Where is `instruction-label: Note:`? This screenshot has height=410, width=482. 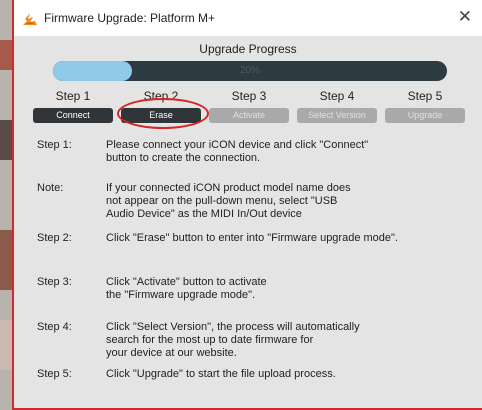 instruction-label: Note: is located at coordinates (50, 188).